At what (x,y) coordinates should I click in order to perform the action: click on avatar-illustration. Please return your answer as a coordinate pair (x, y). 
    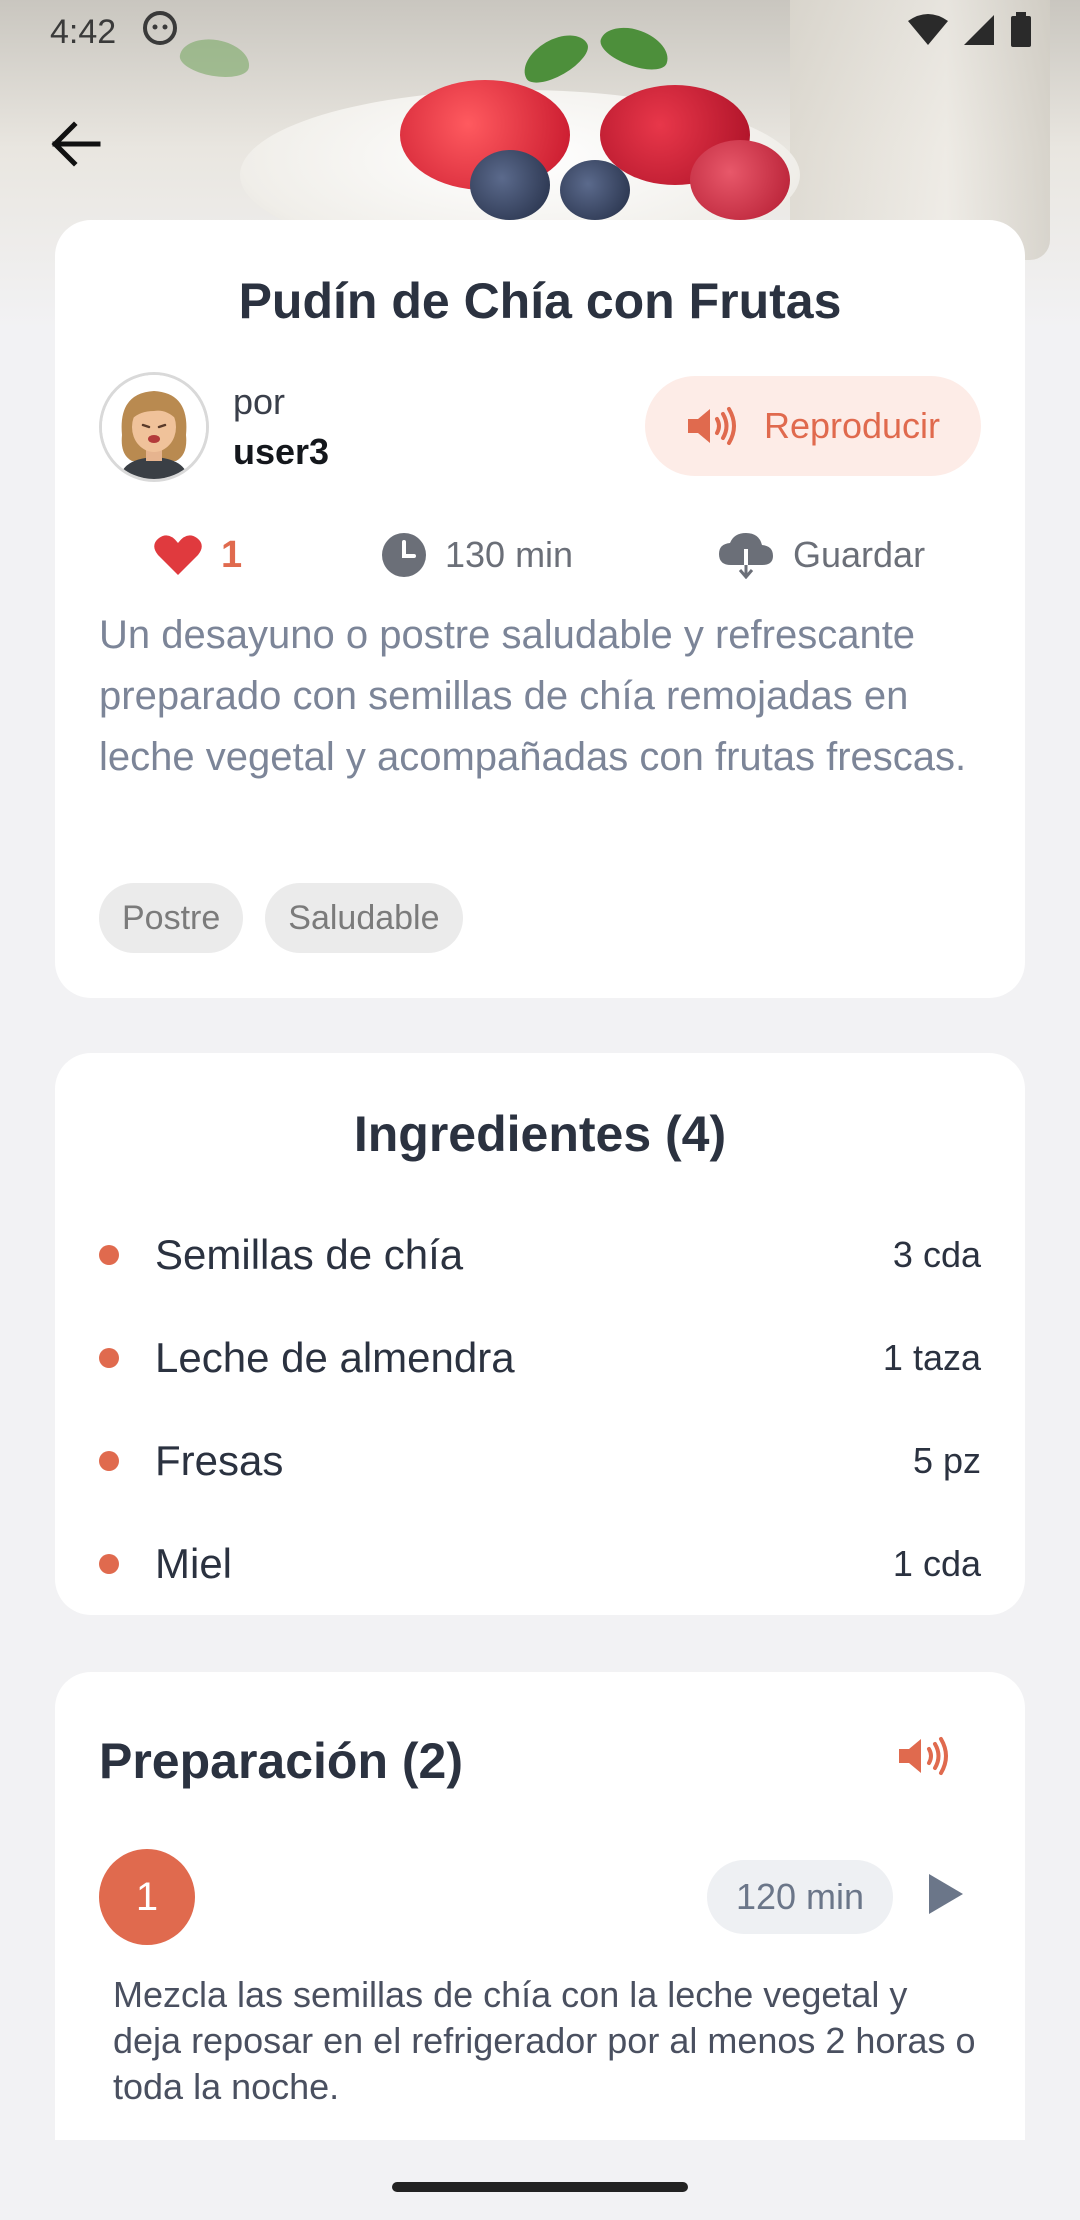
    Looking at the image, I should click on (154, 427).